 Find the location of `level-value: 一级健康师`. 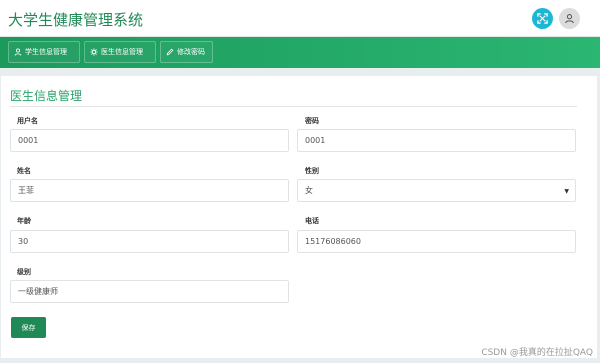

level-value: 一级健康师 is located at coordinates (38, 291).